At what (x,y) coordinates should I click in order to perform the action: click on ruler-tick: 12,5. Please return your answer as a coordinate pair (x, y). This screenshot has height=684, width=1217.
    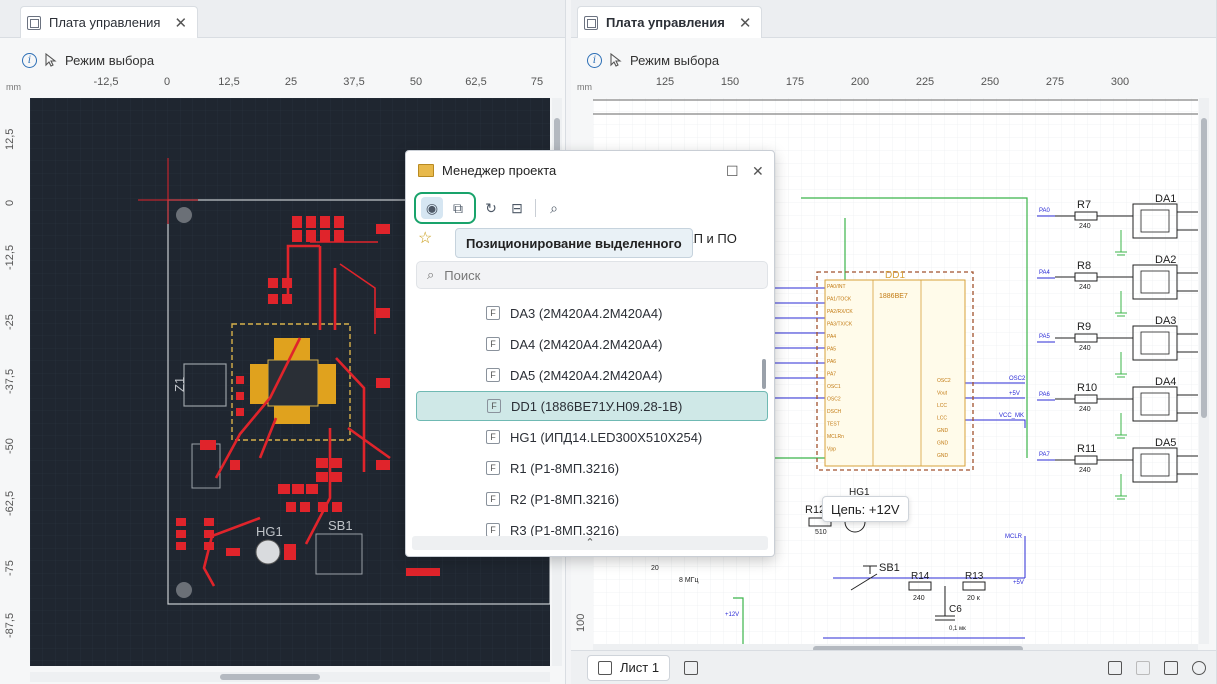
    Looking at the image, I should click on (10, 139).